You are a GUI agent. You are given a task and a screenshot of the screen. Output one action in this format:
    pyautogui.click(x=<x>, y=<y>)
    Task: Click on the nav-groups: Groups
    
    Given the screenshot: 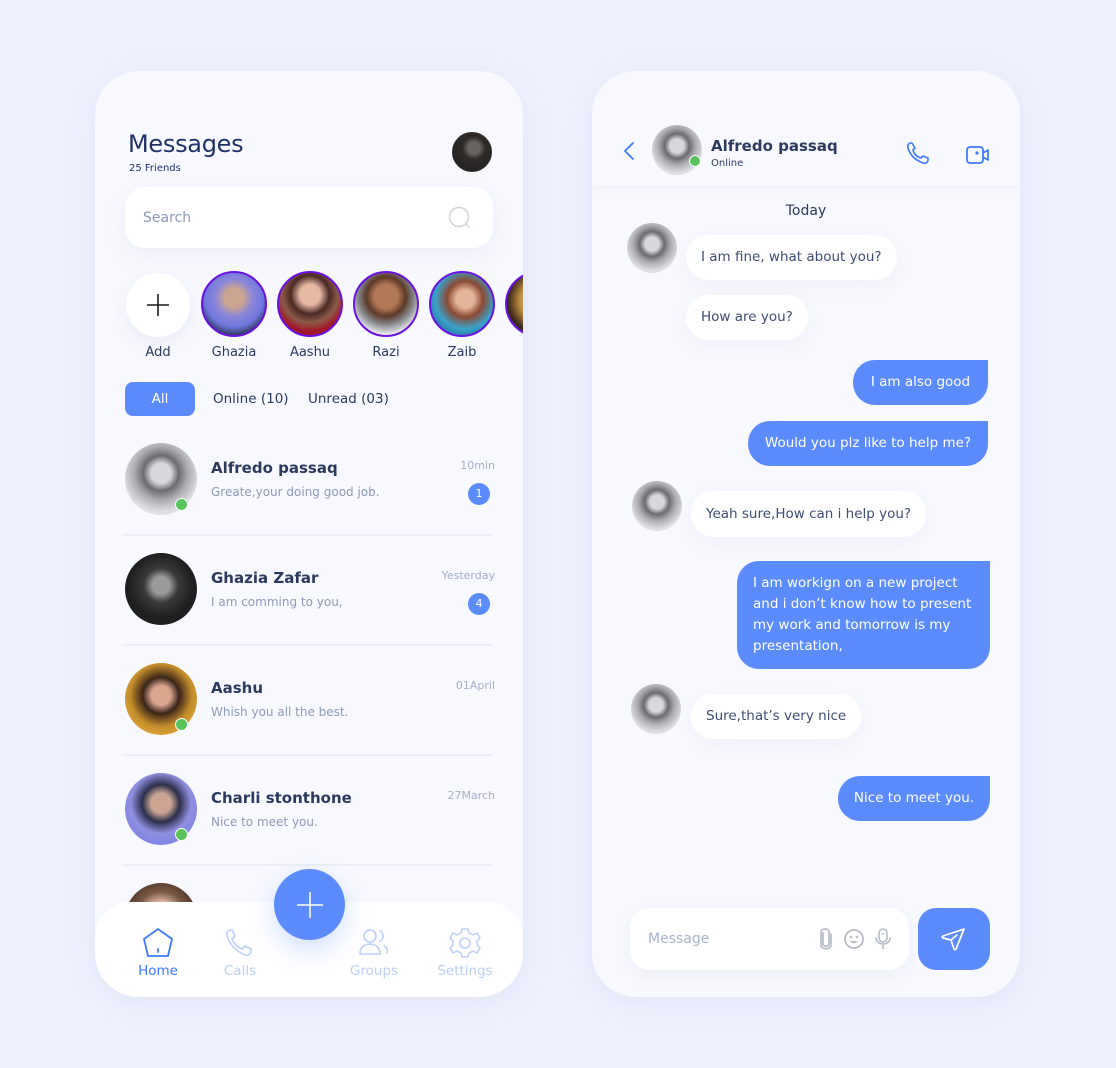 What is the action you would take?
    pyautogui.click(x=374, y=953)
    